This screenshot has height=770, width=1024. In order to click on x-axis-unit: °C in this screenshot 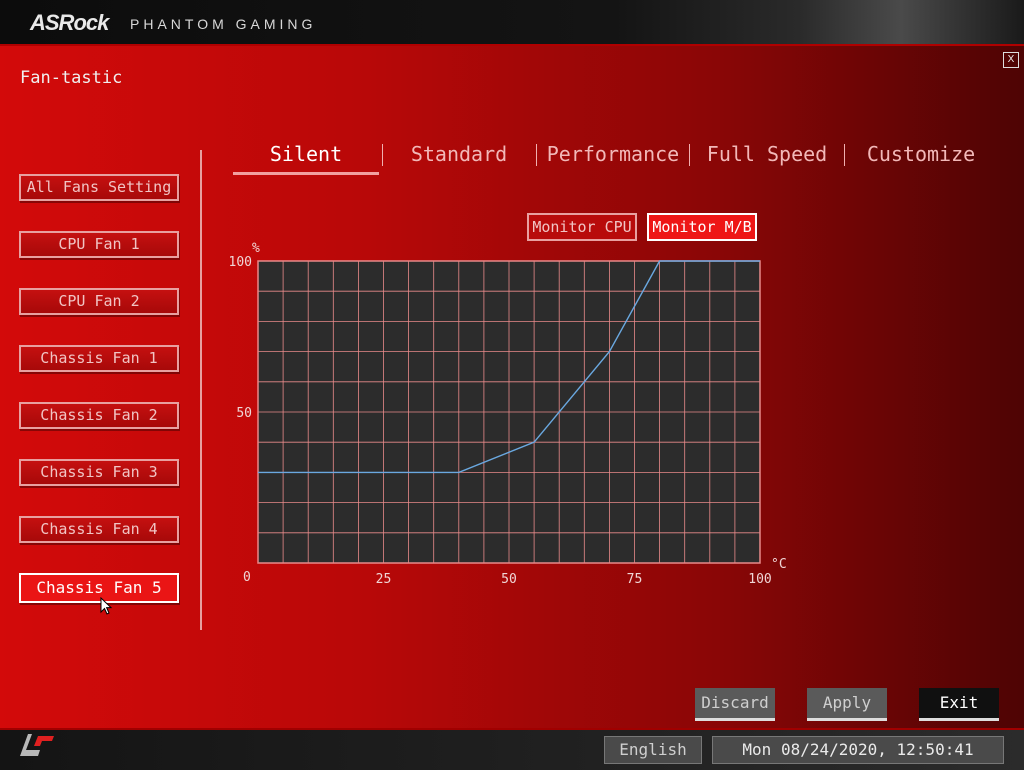, I will do `click(779, 564)`.